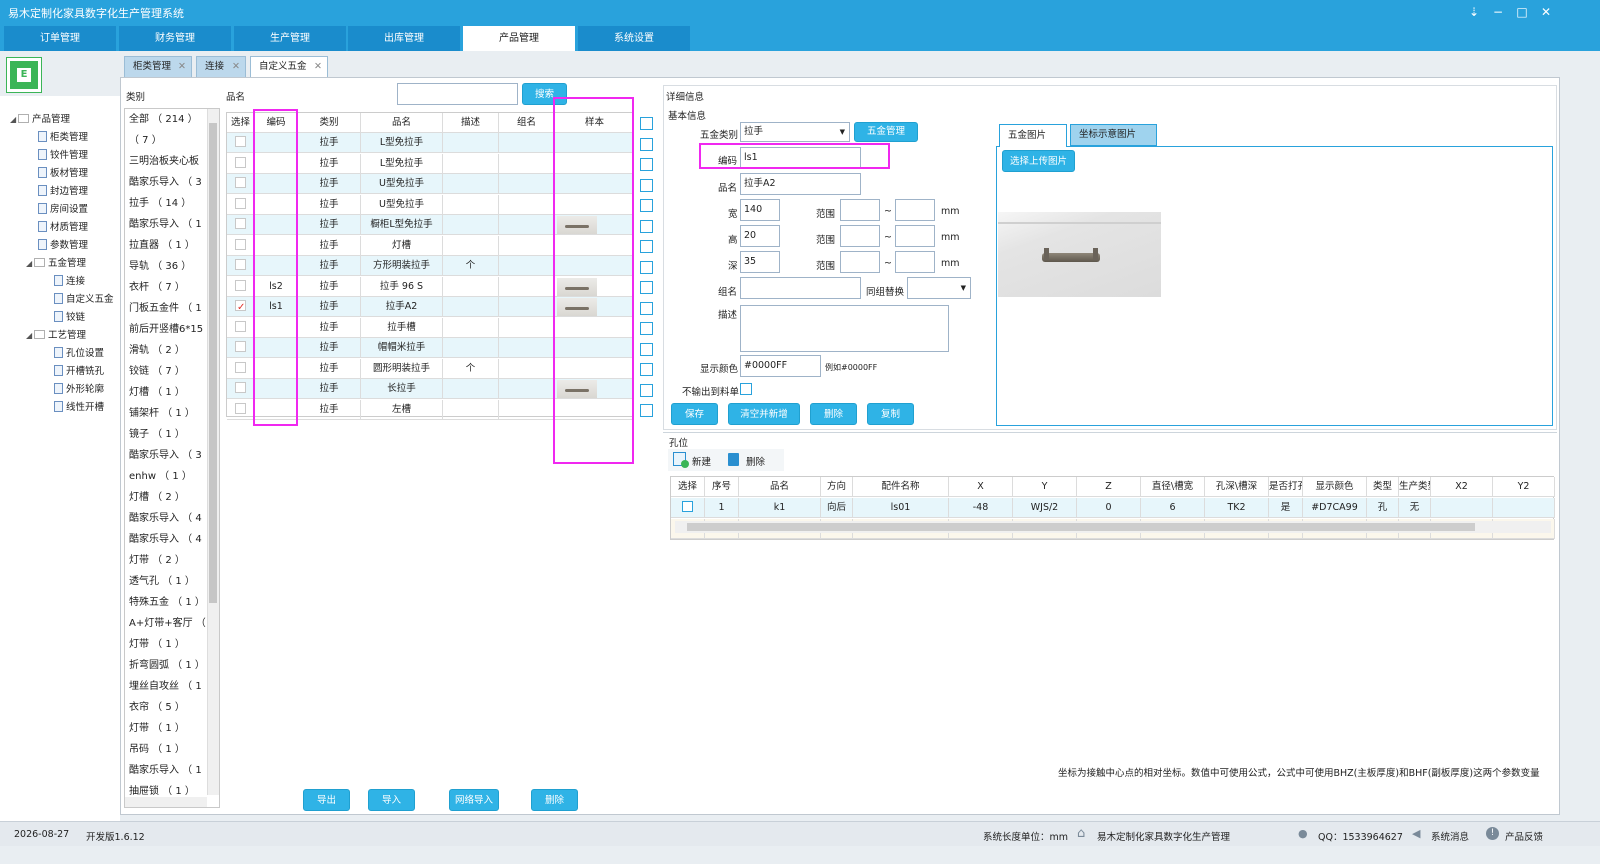 The height and width of the screenshot is (864, 1600). I want to click on subtab-connect: 连接 ✕, so click(221, 67).